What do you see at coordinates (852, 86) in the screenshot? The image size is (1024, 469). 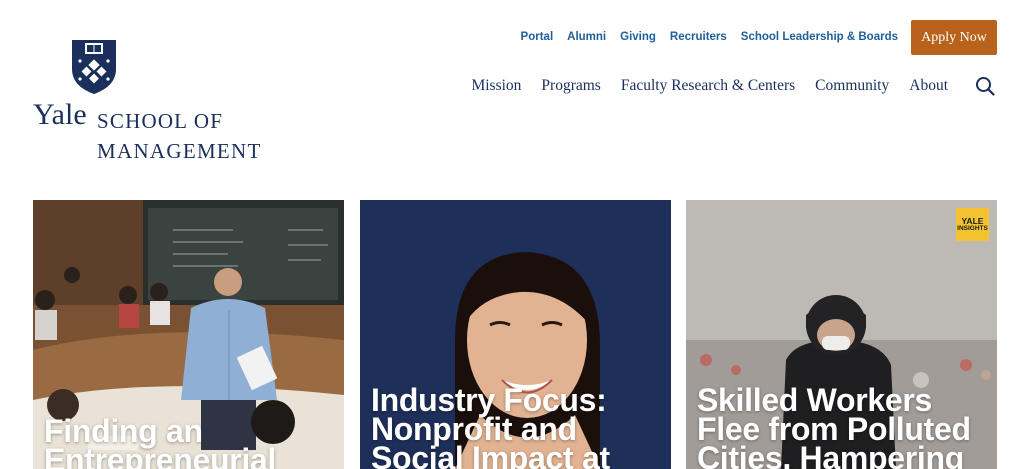 I see `nav-community: Community` at bounding box center [852, 86].